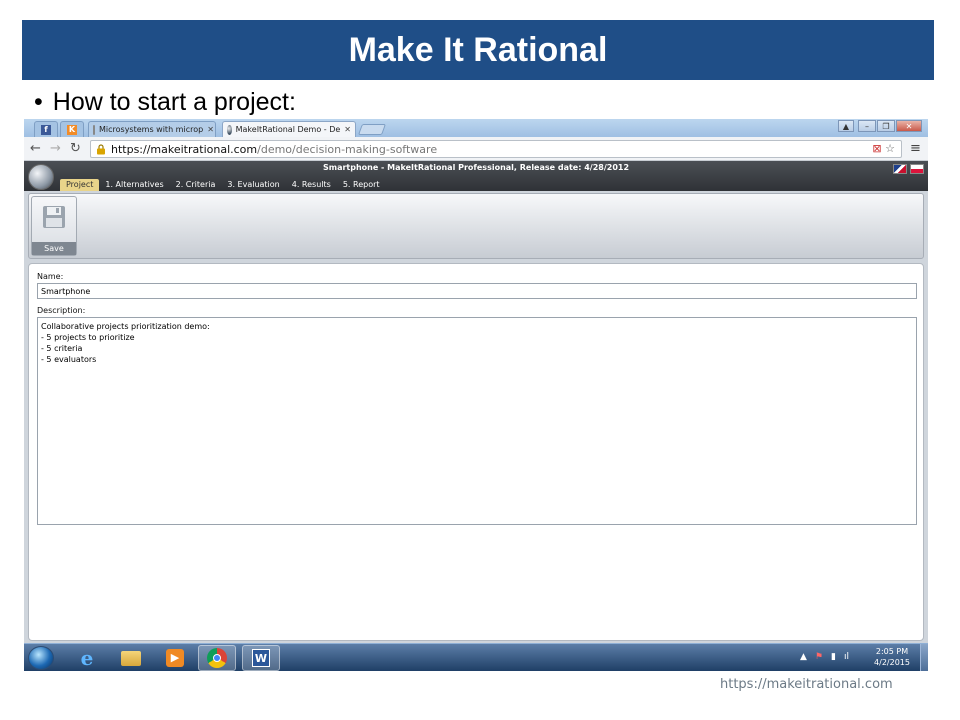 Image resolution: width=960 pixels, height=720 pixels. Describe the element at coordinates (50, 276) in the screenshot. I see `name-label: Name:` at that location.